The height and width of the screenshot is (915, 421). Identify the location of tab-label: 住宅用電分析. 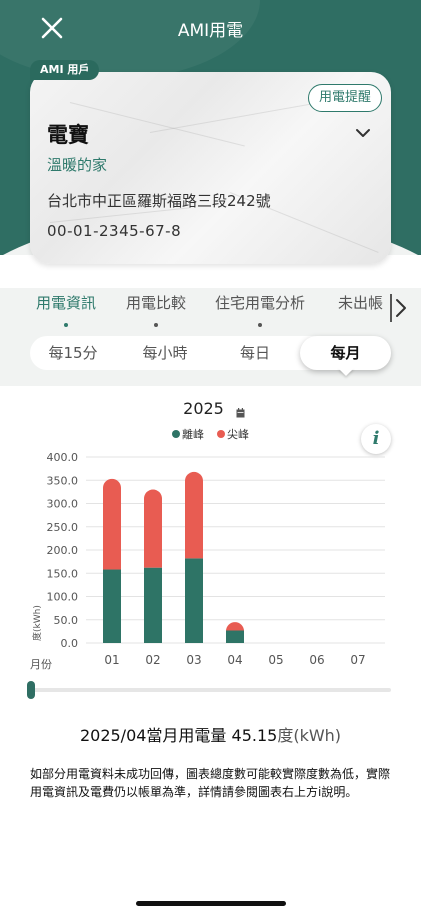
(260, 303).